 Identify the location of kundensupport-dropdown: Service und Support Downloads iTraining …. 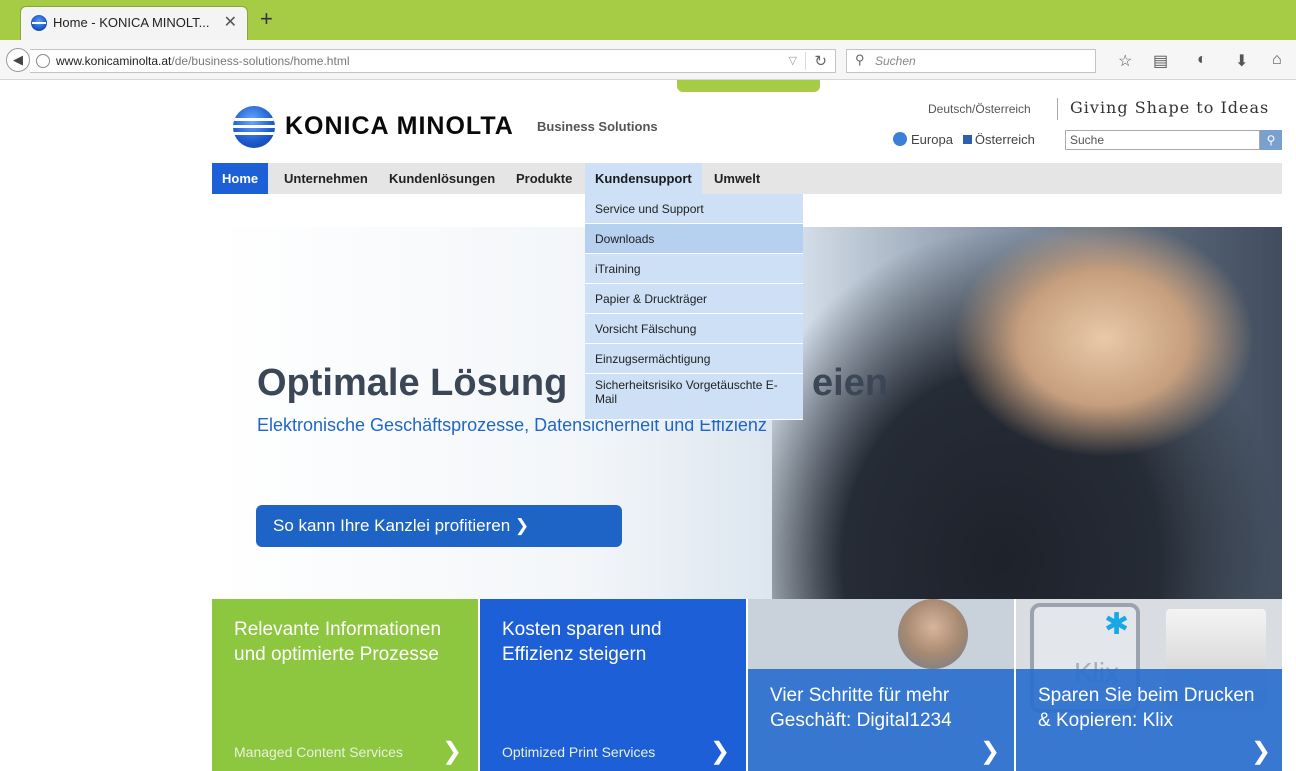
(694, 307).